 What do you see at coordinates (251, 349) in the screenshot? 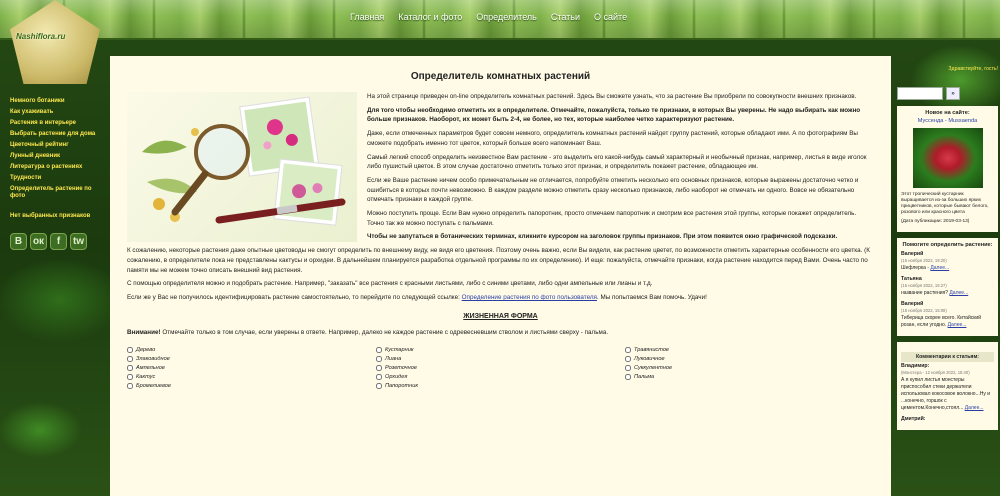
I see `checkbox-tree: Дерево` at bounding box center [251, 349].